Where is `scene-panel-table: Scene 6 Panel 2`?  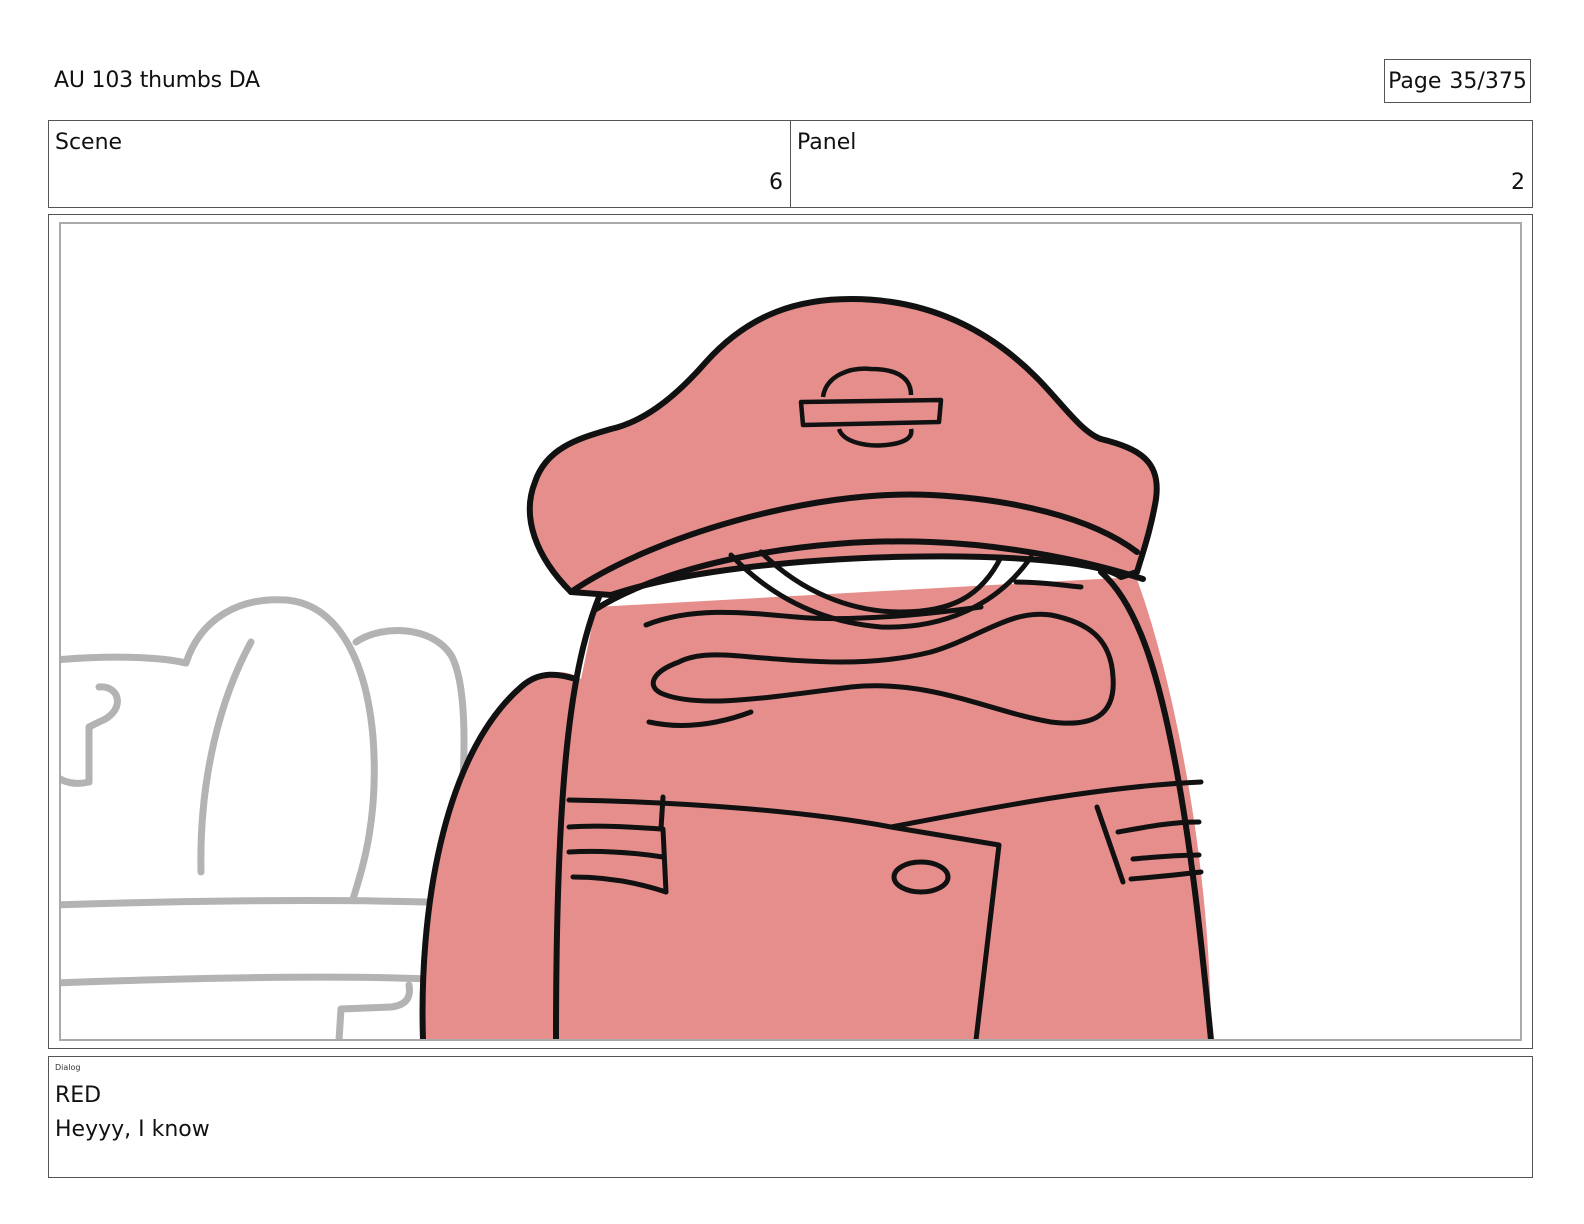
scene-panel-table: Scene 6 Panel 2 is located at coordinates (790, 164).